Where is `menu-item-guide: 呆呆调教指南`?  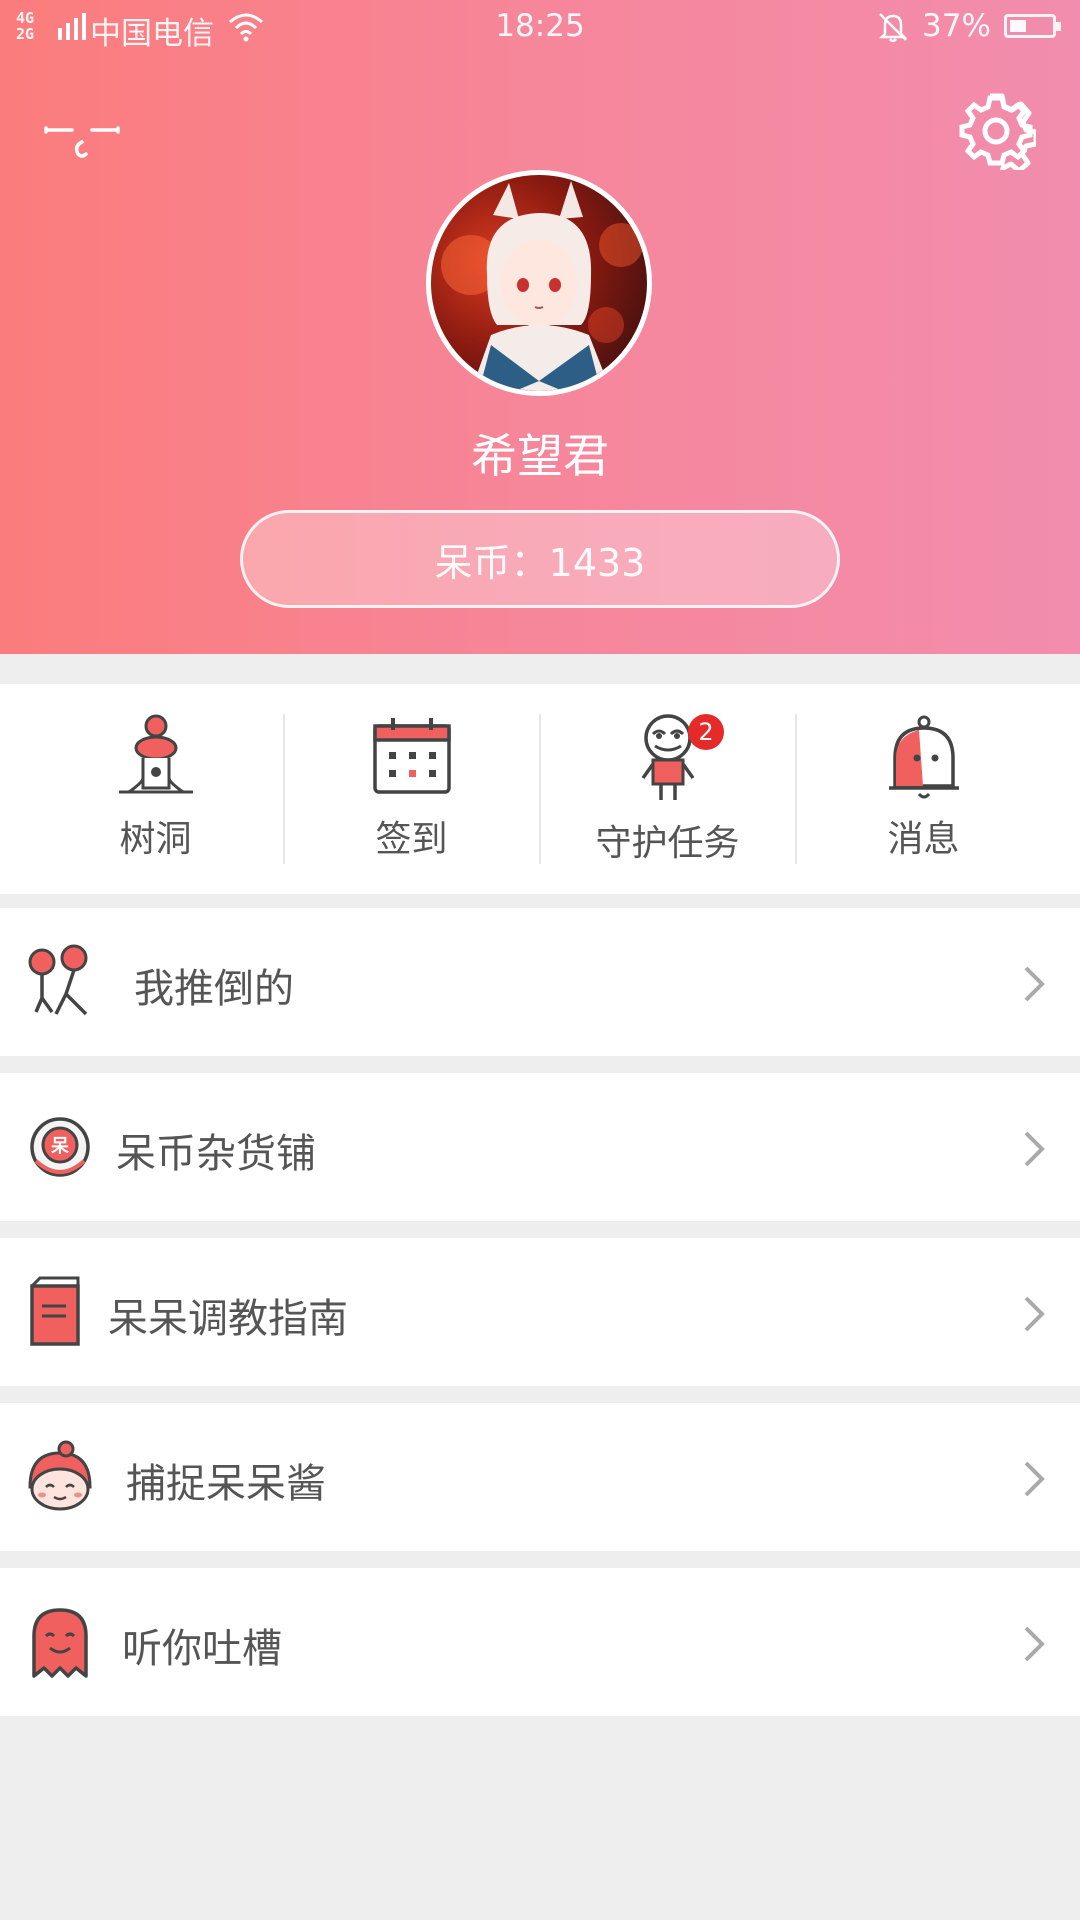
menu-item-guide: 呆呆调教指南 is located at coordinates (540, 1312).